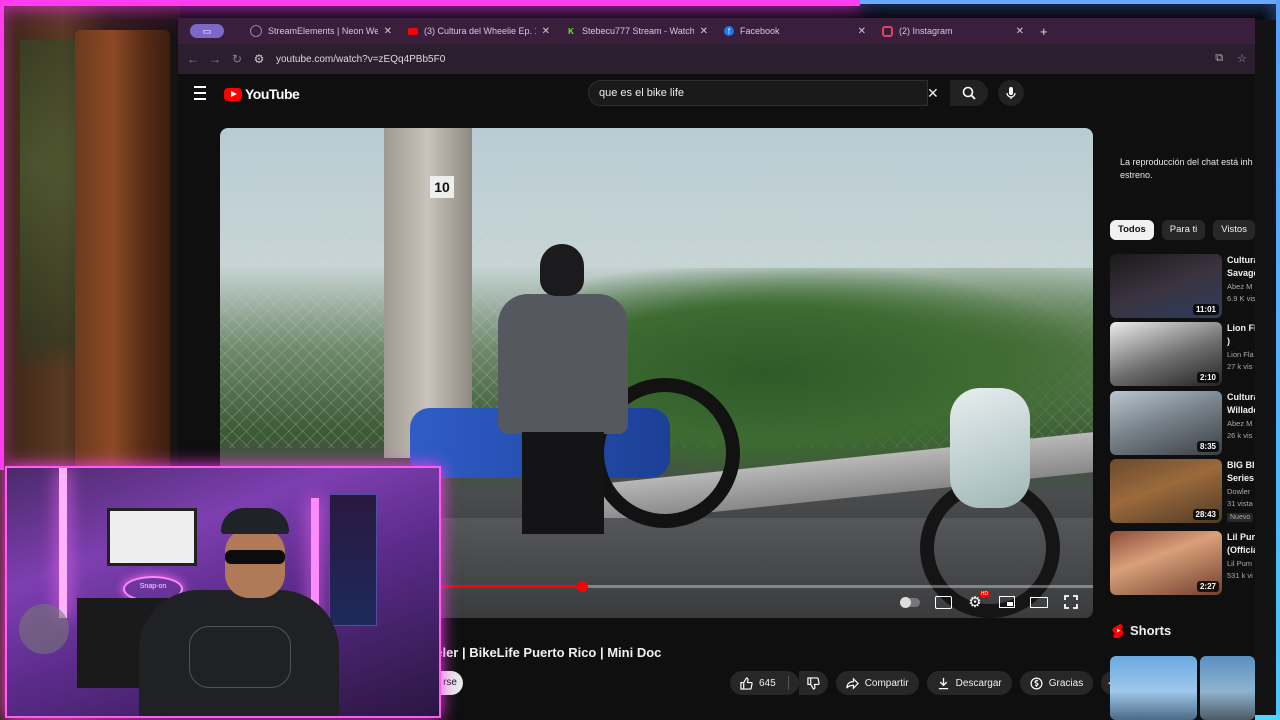 Image resolution: width=1280 pixels, height=720 pixels. I want to click on recommended-video: 8:35 Cultura Willade Abez M 26 k vis, so click(1182, 423).